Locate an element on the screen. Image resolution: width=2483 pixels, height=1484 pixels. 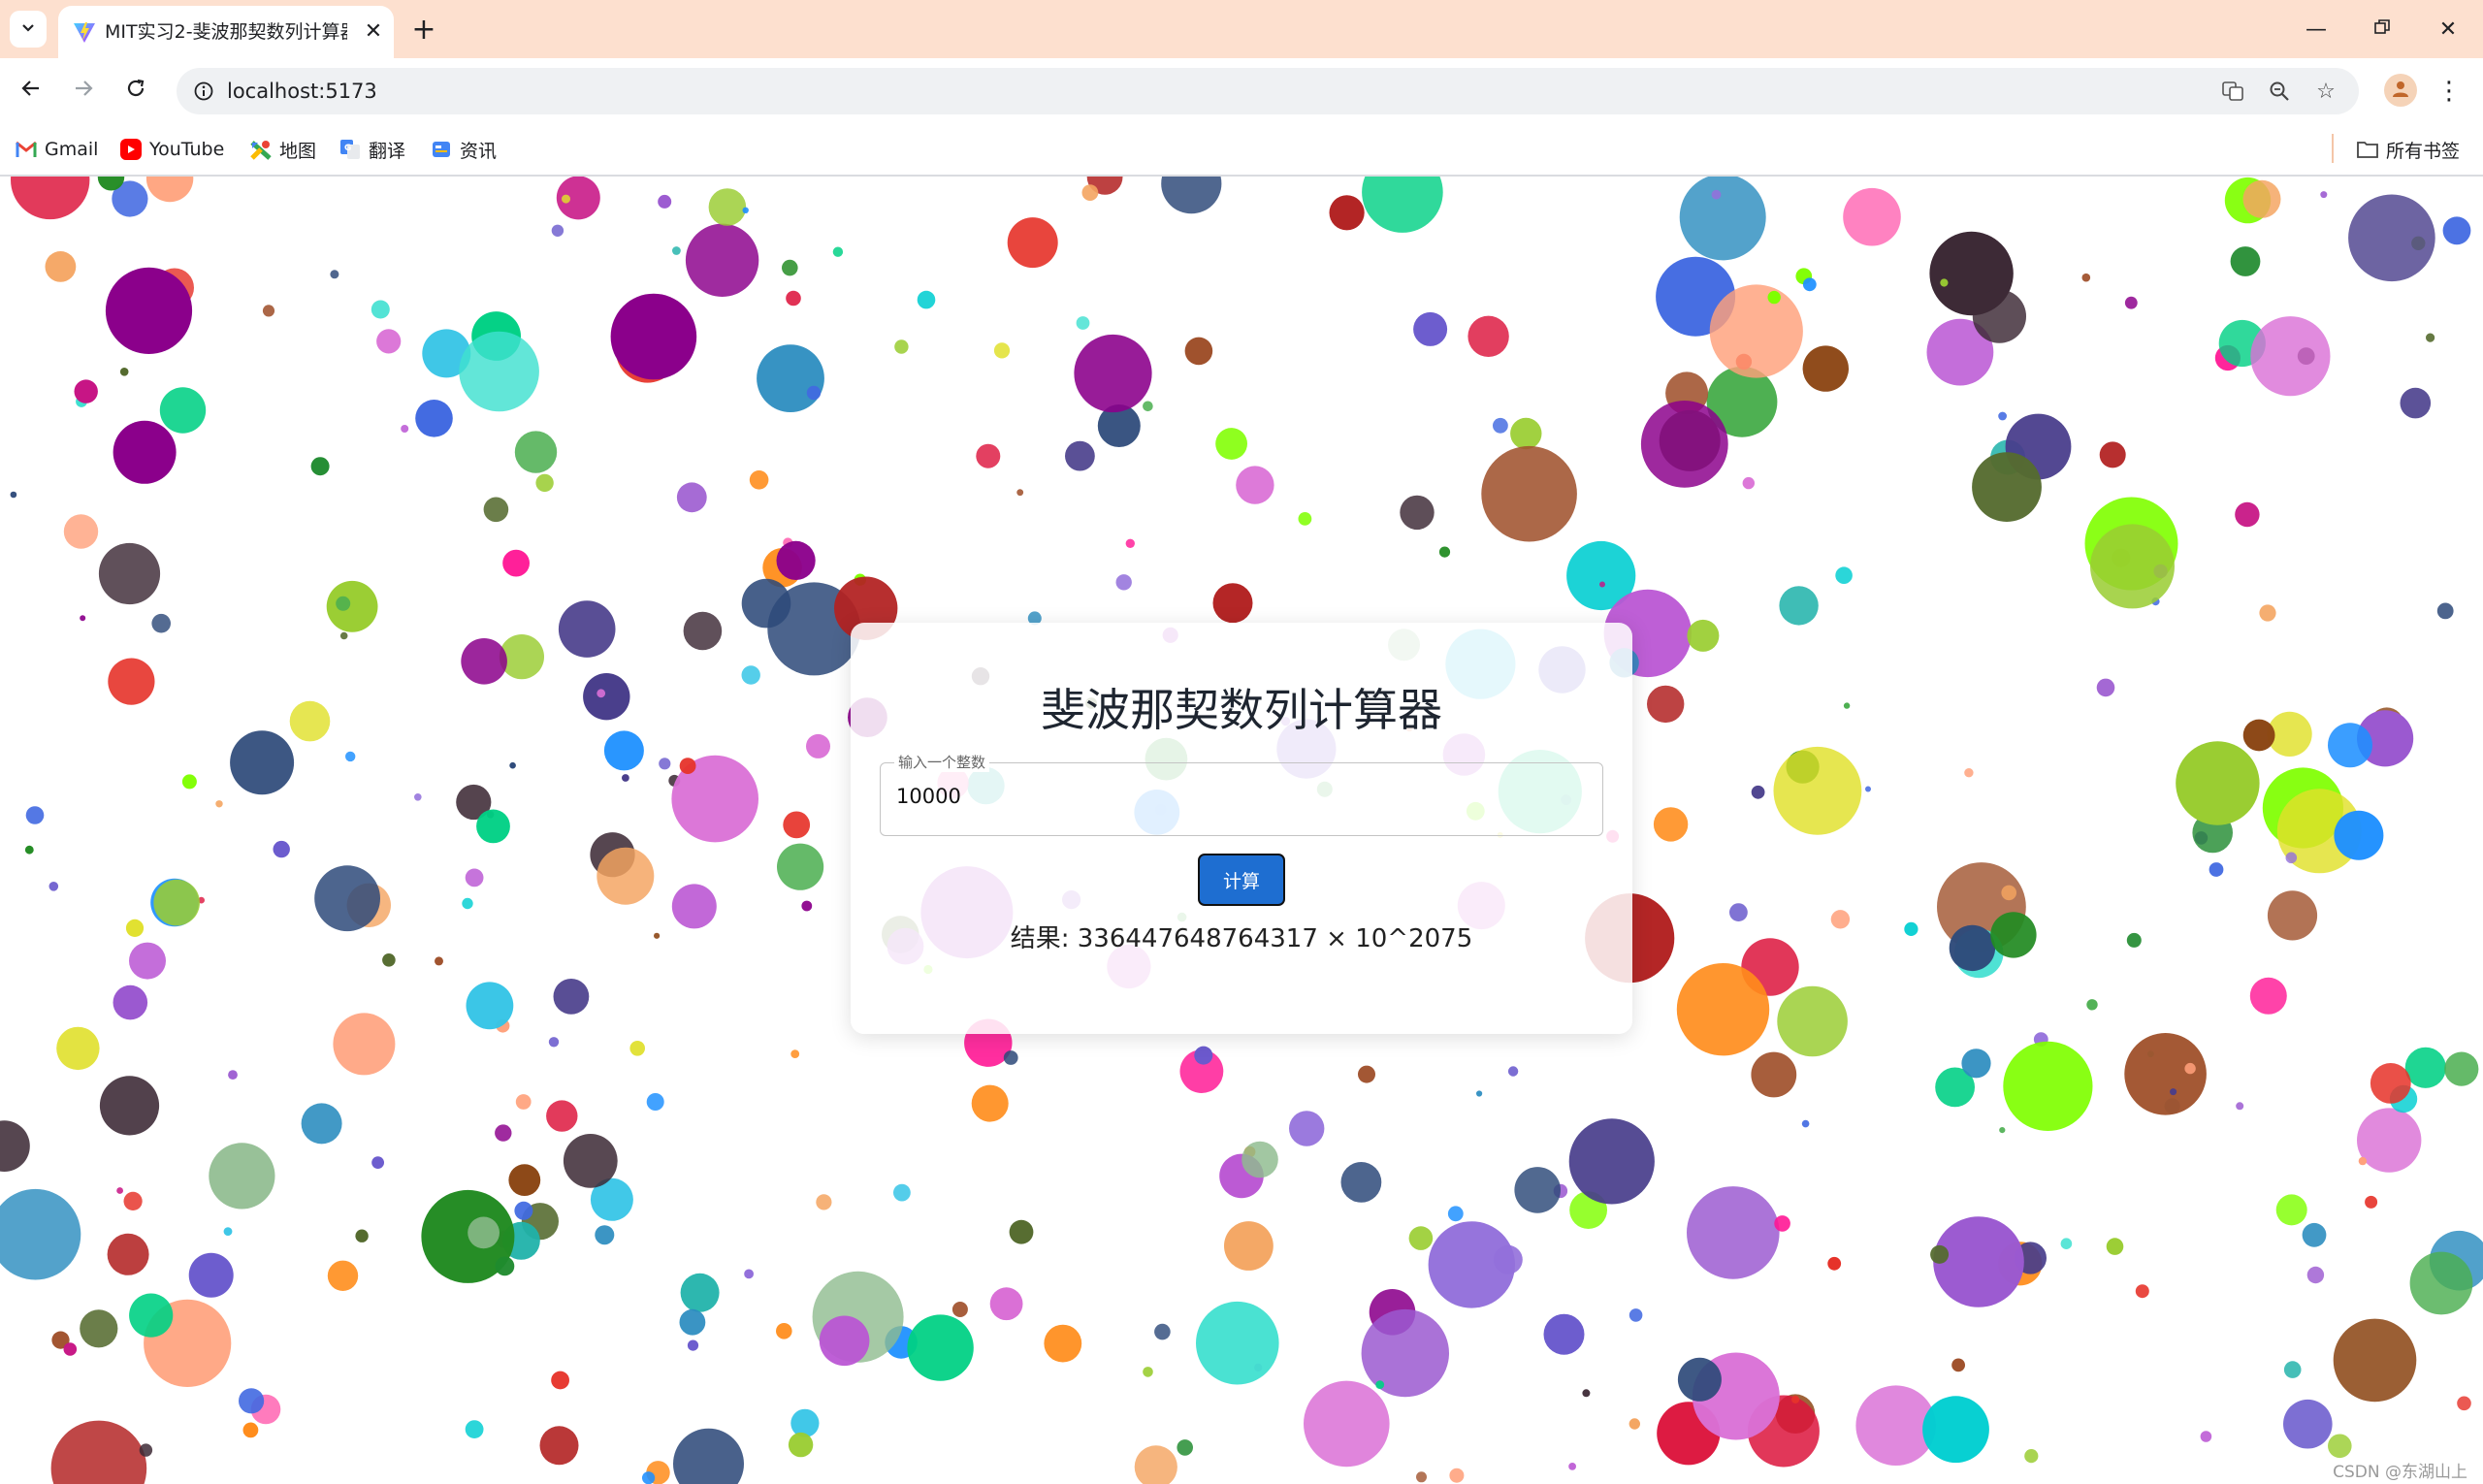
forward-button is located at coordinates (84, 91).